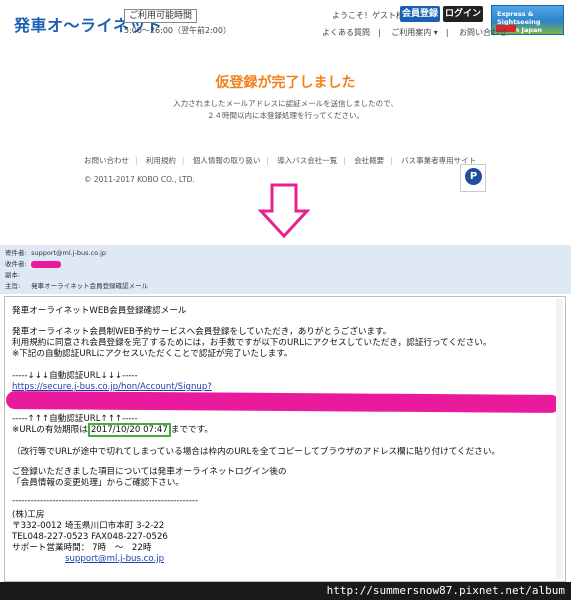 This screenshot has height=600, width=571. I want to click on expiry-suffix: までです。, so click(191, 430).